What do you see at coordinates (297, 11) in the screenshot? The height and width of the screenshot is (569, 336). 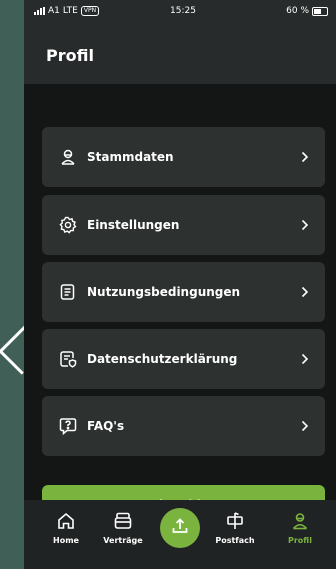 I see `battery-percent: 60 %` at bounding box center [297, 11].